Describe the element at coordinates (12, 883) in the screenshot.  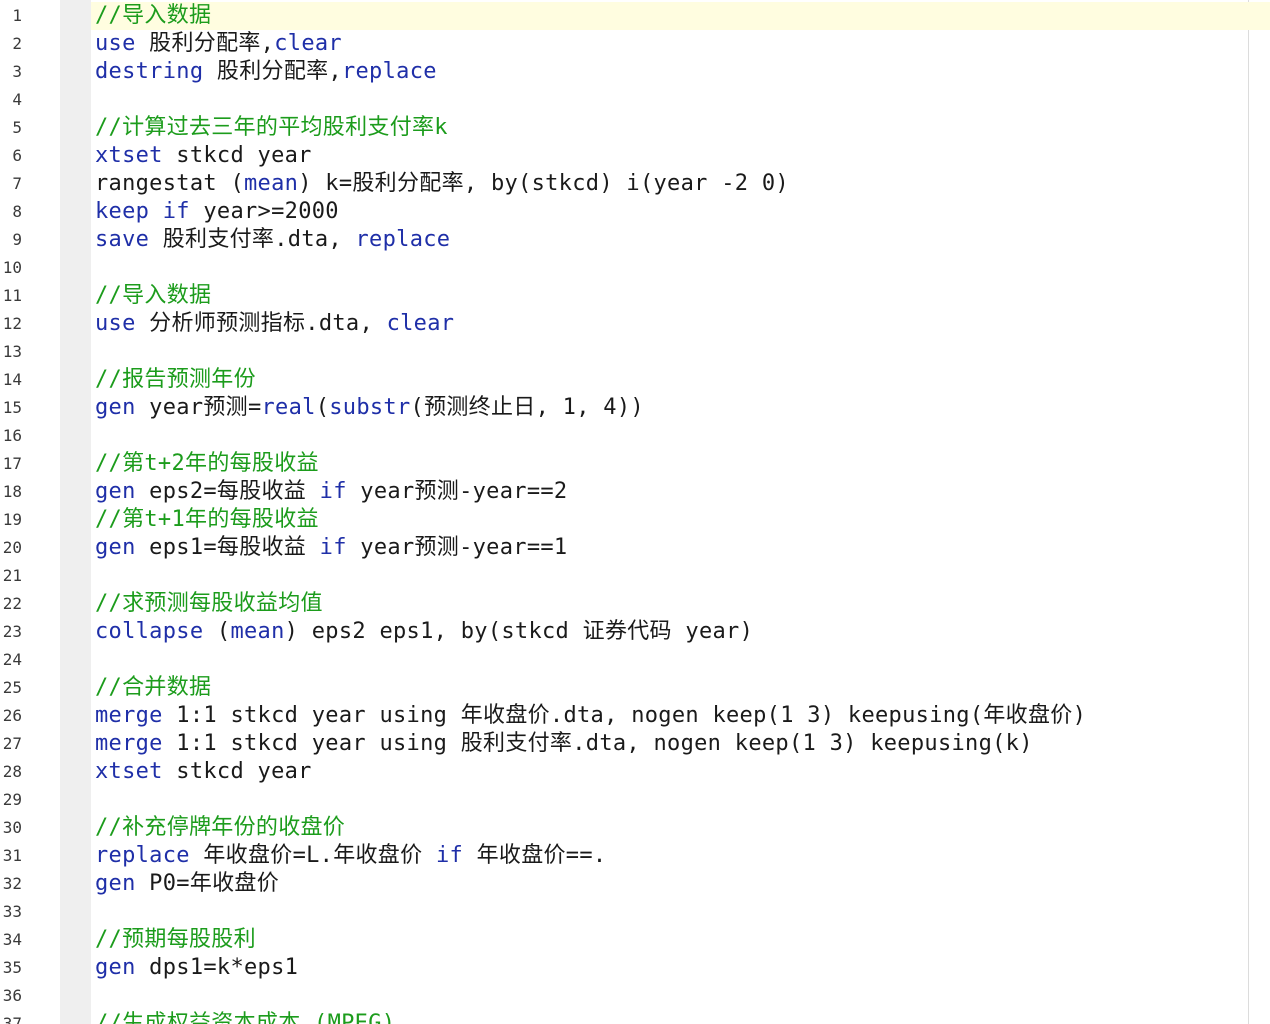
I see `line-number: 32` at that location.